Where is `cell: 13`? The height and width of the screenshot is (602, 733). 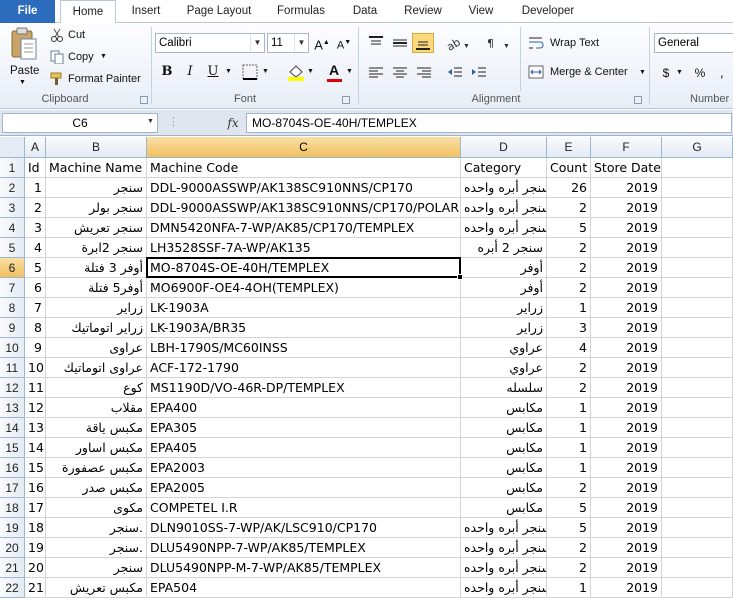 cell: 13 is located at coordinates (35, 428).